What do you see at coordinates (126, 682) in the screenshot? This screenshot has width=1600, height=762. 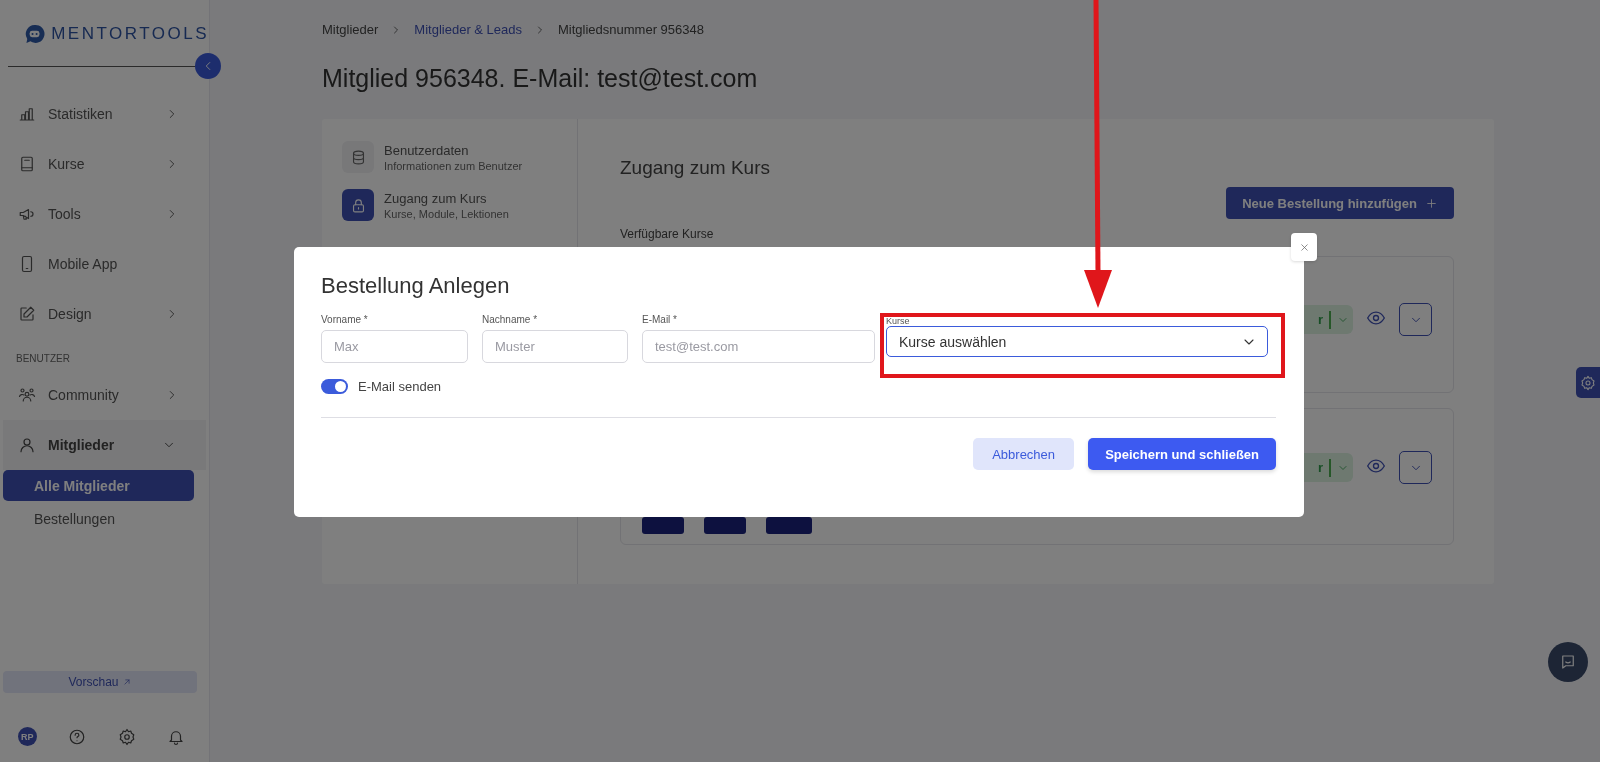 I see `external-arrow-icon` at bounding box center [126, 682].